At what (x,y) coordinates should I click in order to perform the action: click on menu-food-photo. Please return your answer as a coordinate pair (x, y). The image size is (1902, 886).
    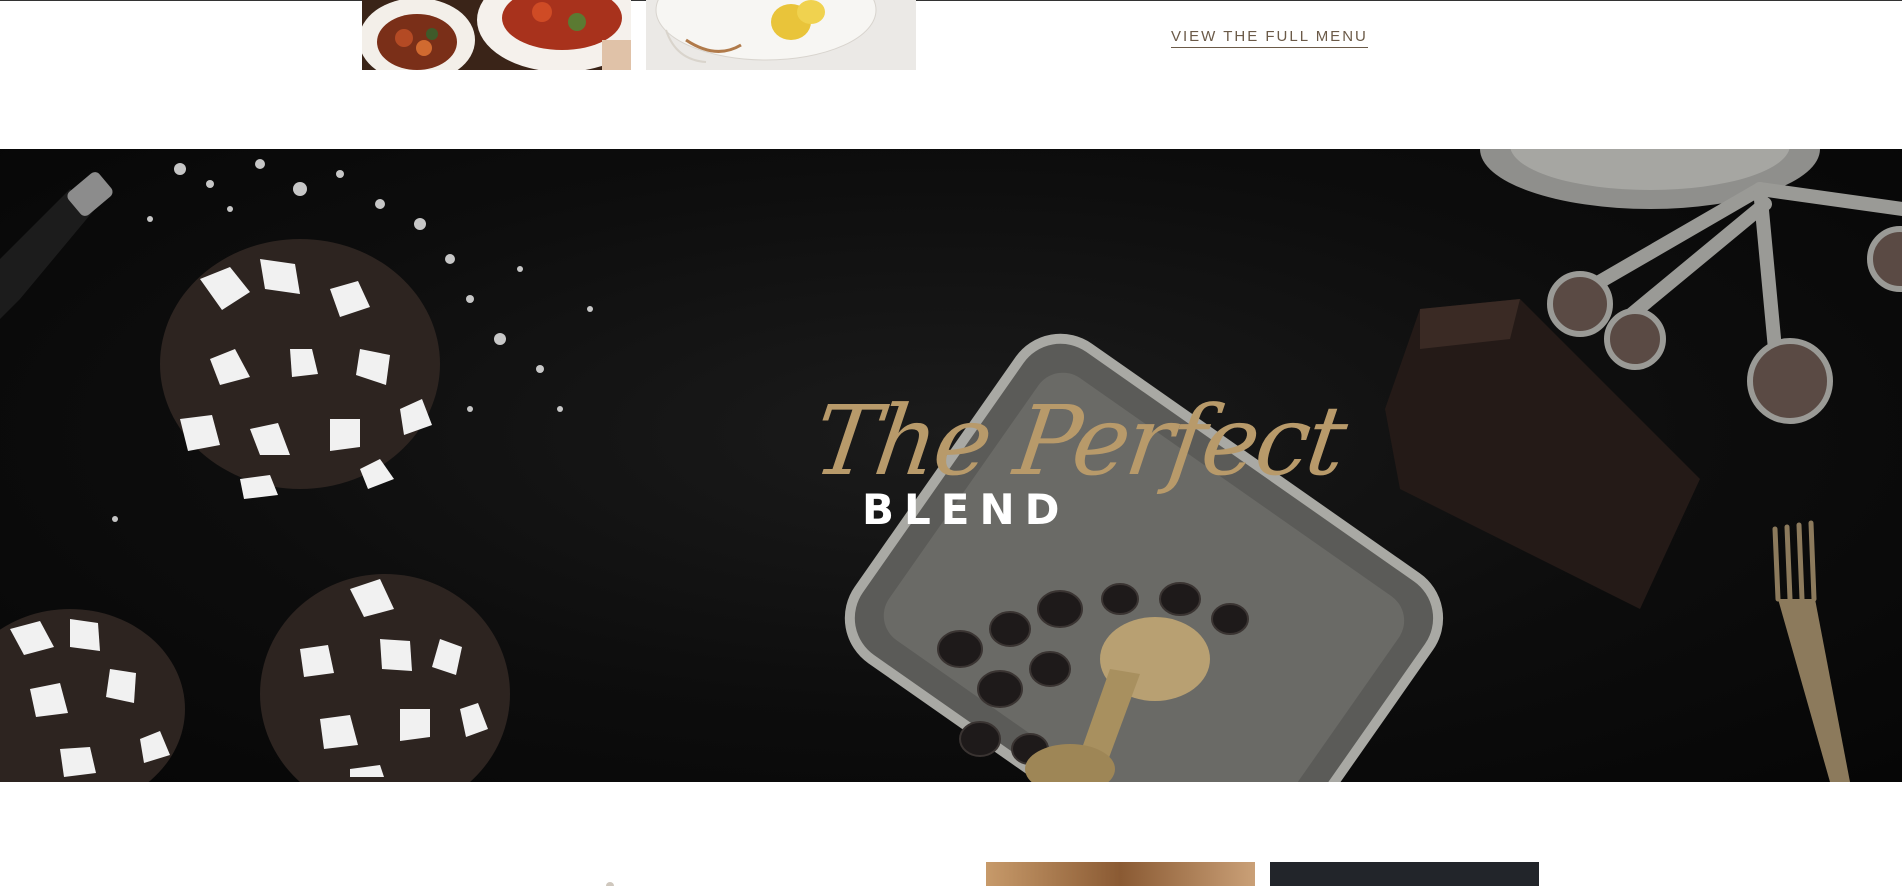
    Looking at the image, I should click on (496, 35).